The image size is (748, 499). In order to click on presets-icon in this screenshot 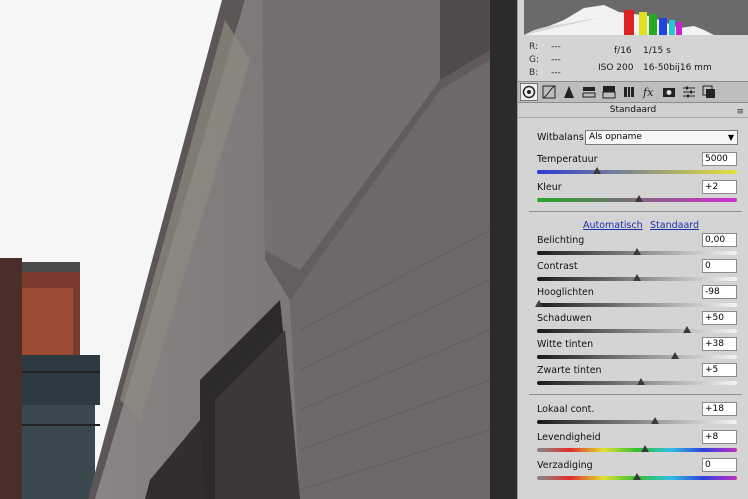, I will do `click(689, 92)`.